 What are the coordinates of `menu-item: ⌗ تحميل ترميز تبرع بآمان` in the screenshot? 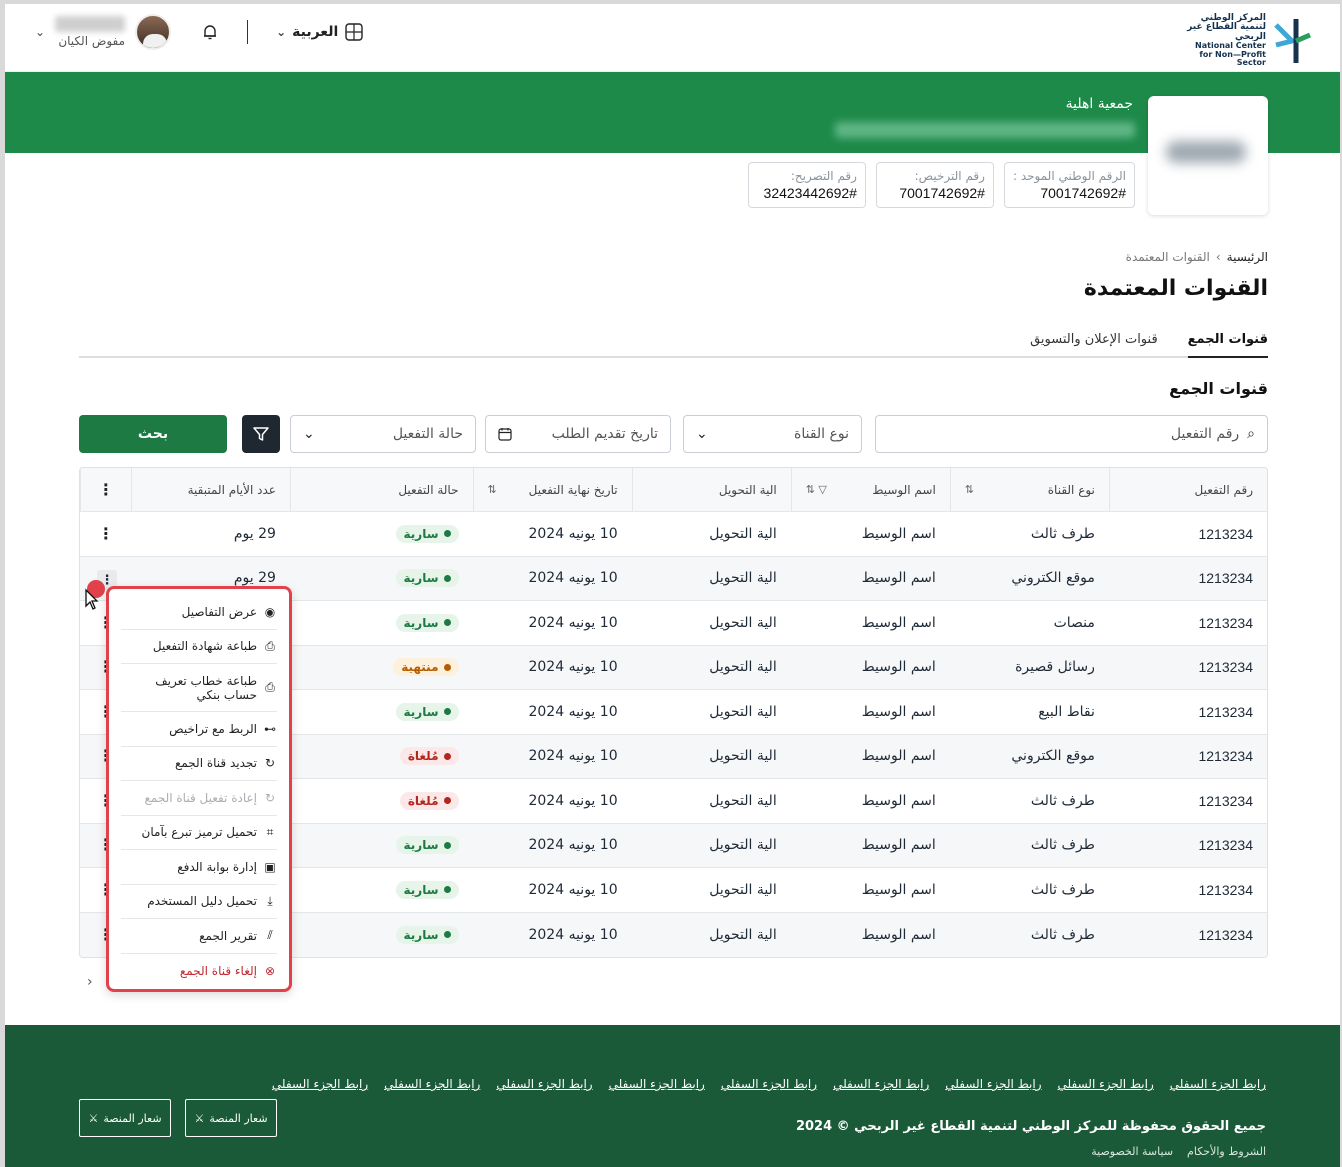 It's located at (199, 833).